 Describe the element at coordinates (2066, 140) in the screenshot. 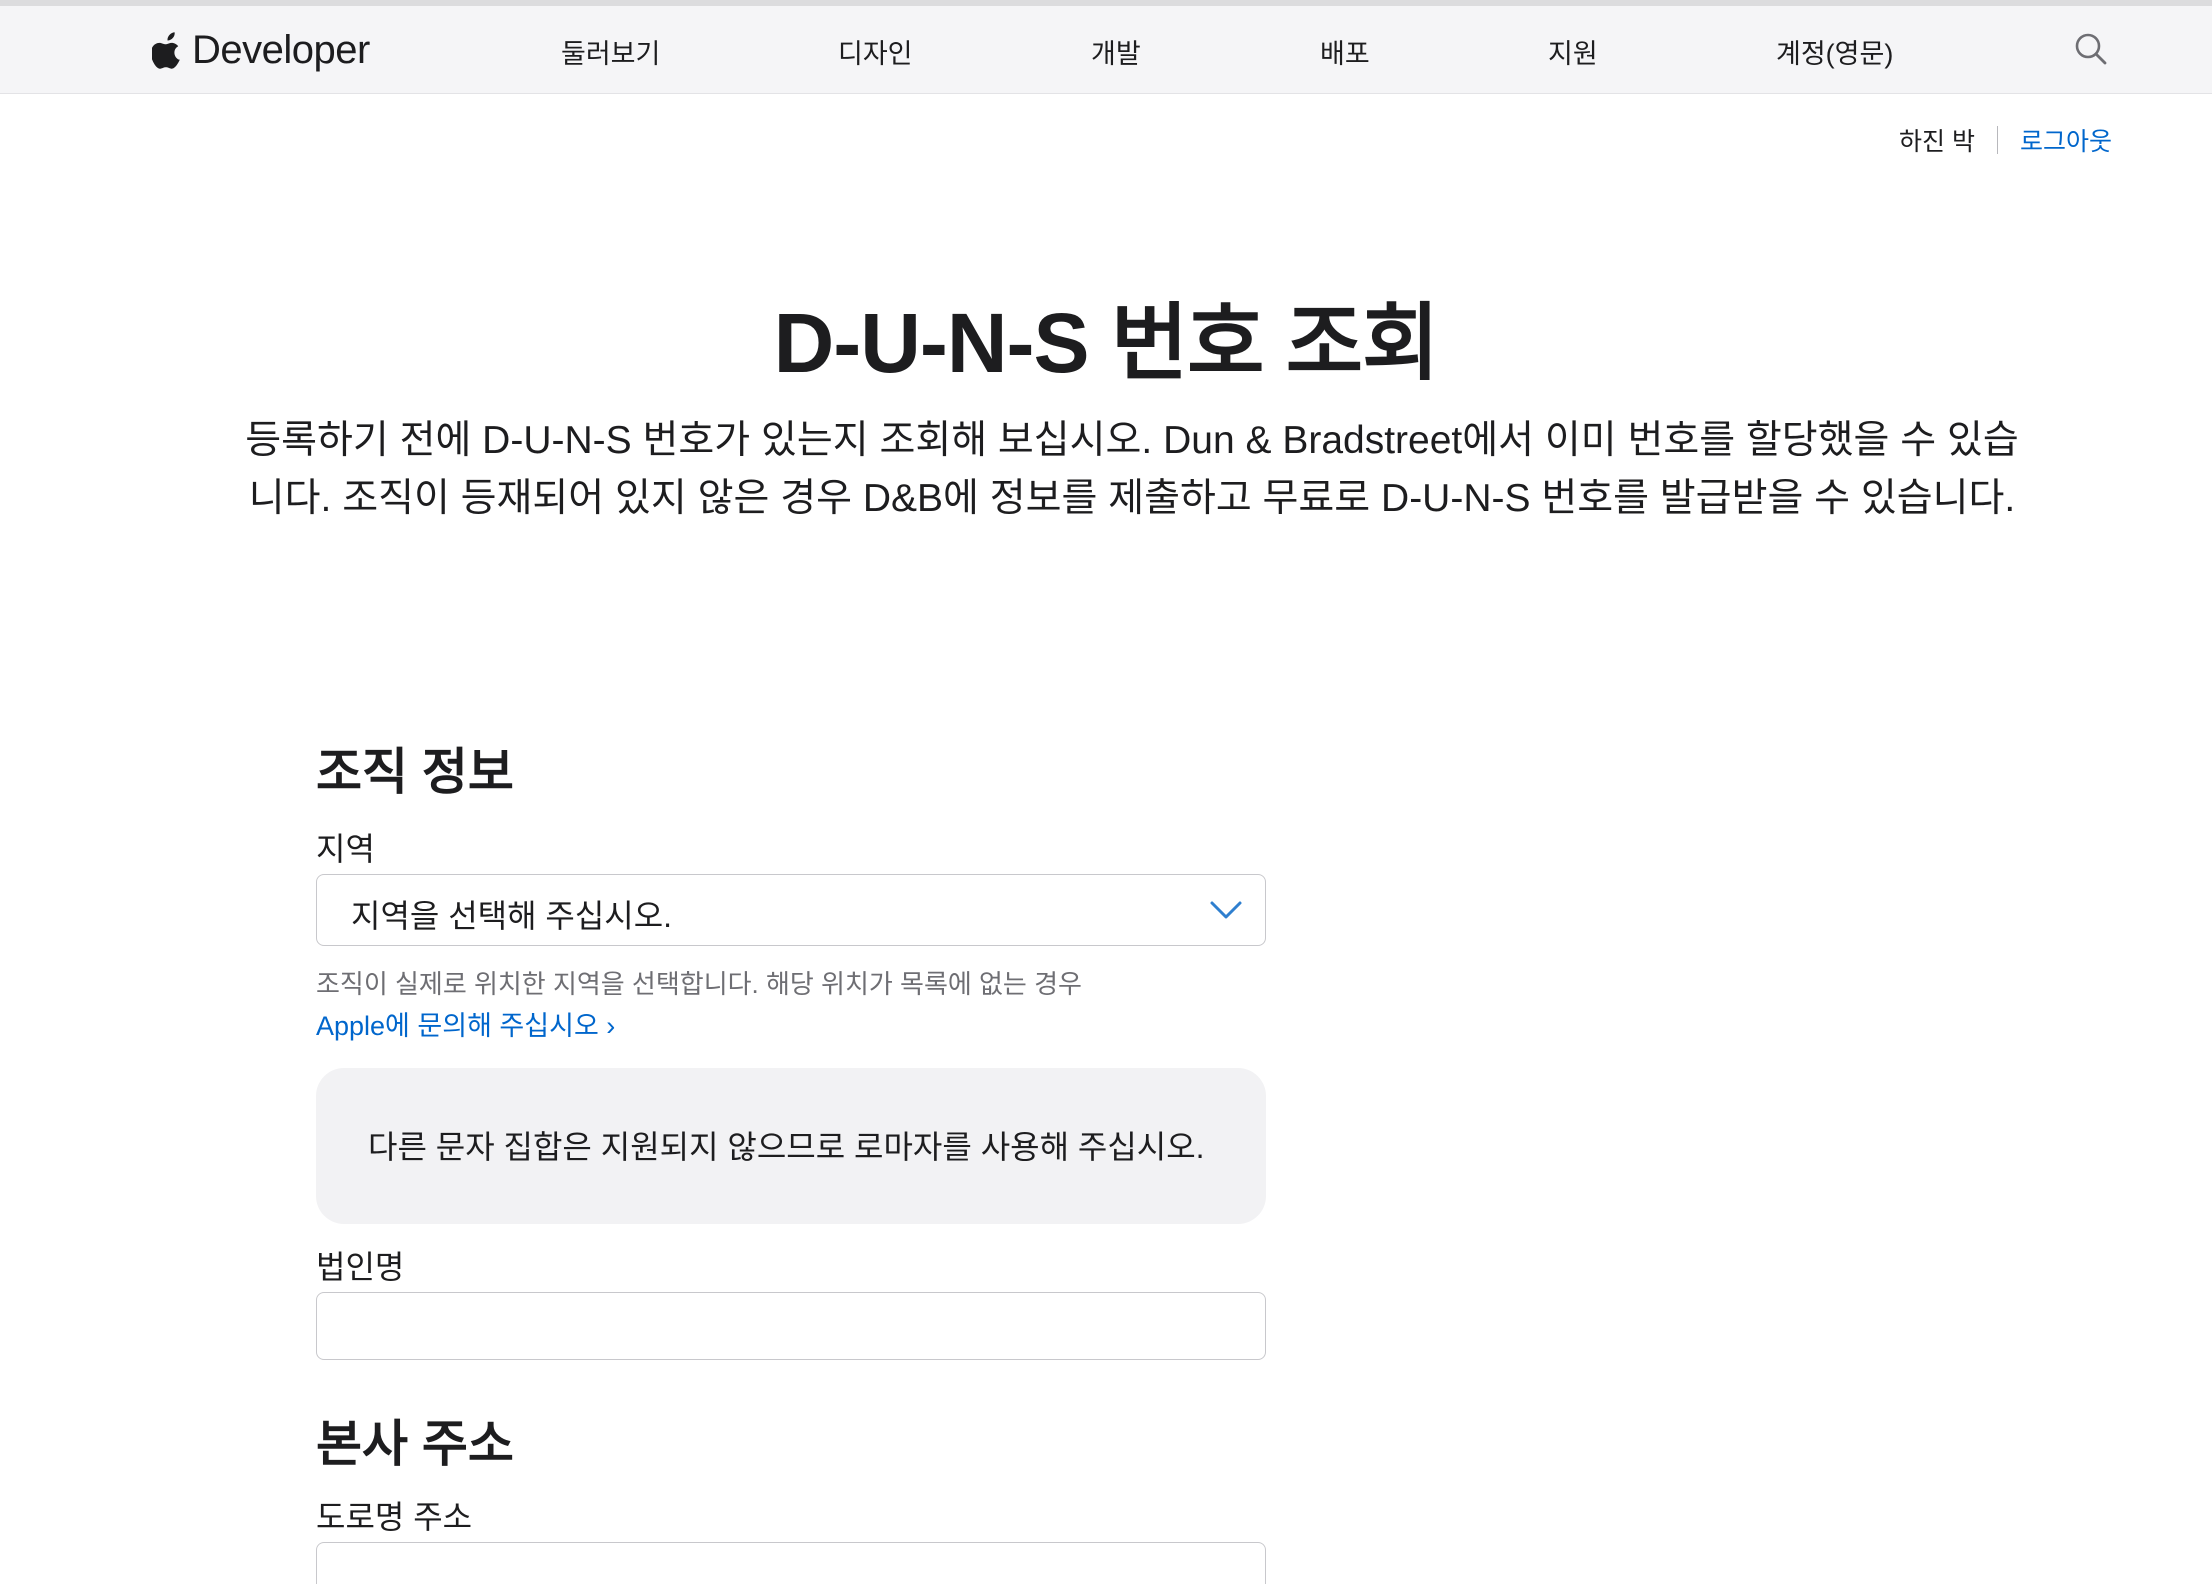

I see `logout-link: 로그아웃` at that location.